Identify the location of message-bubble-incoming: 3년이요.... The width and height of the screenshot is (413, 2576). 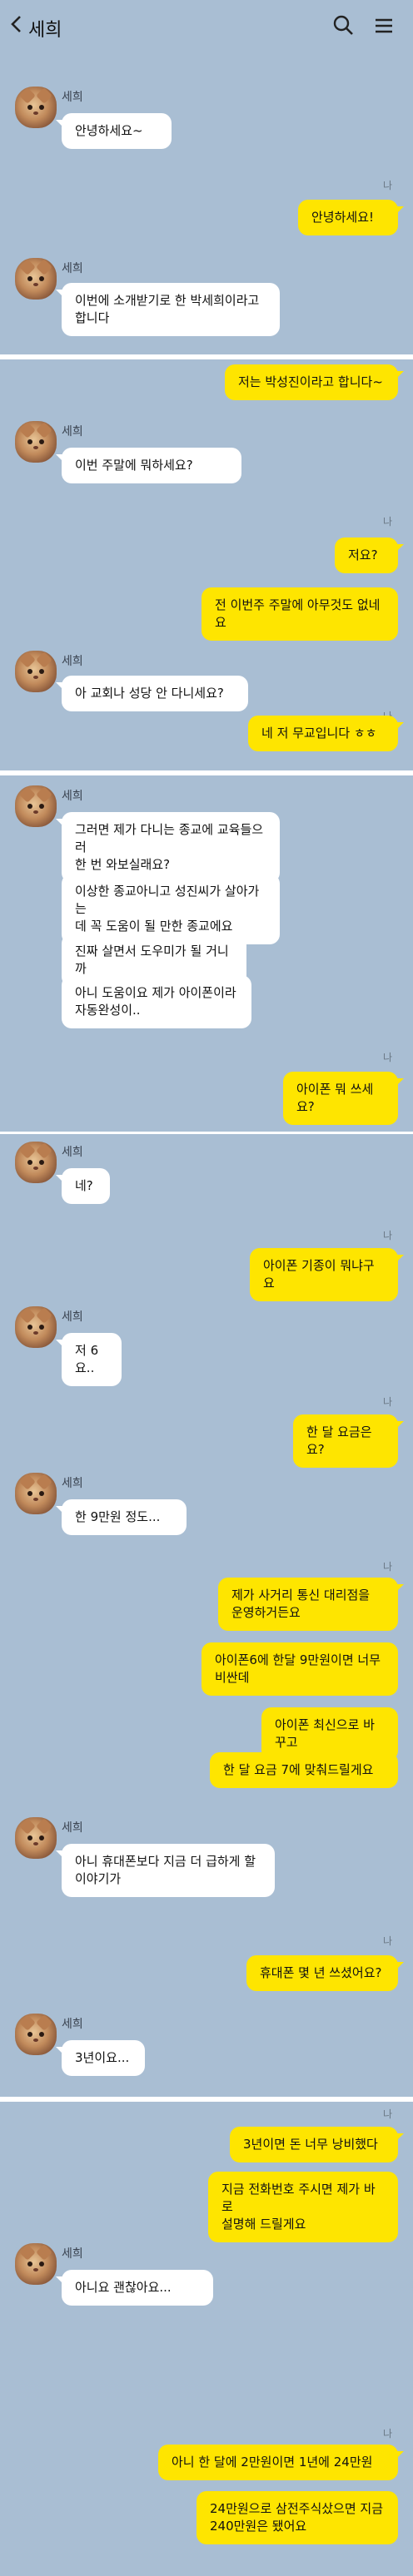
(101, 2058).